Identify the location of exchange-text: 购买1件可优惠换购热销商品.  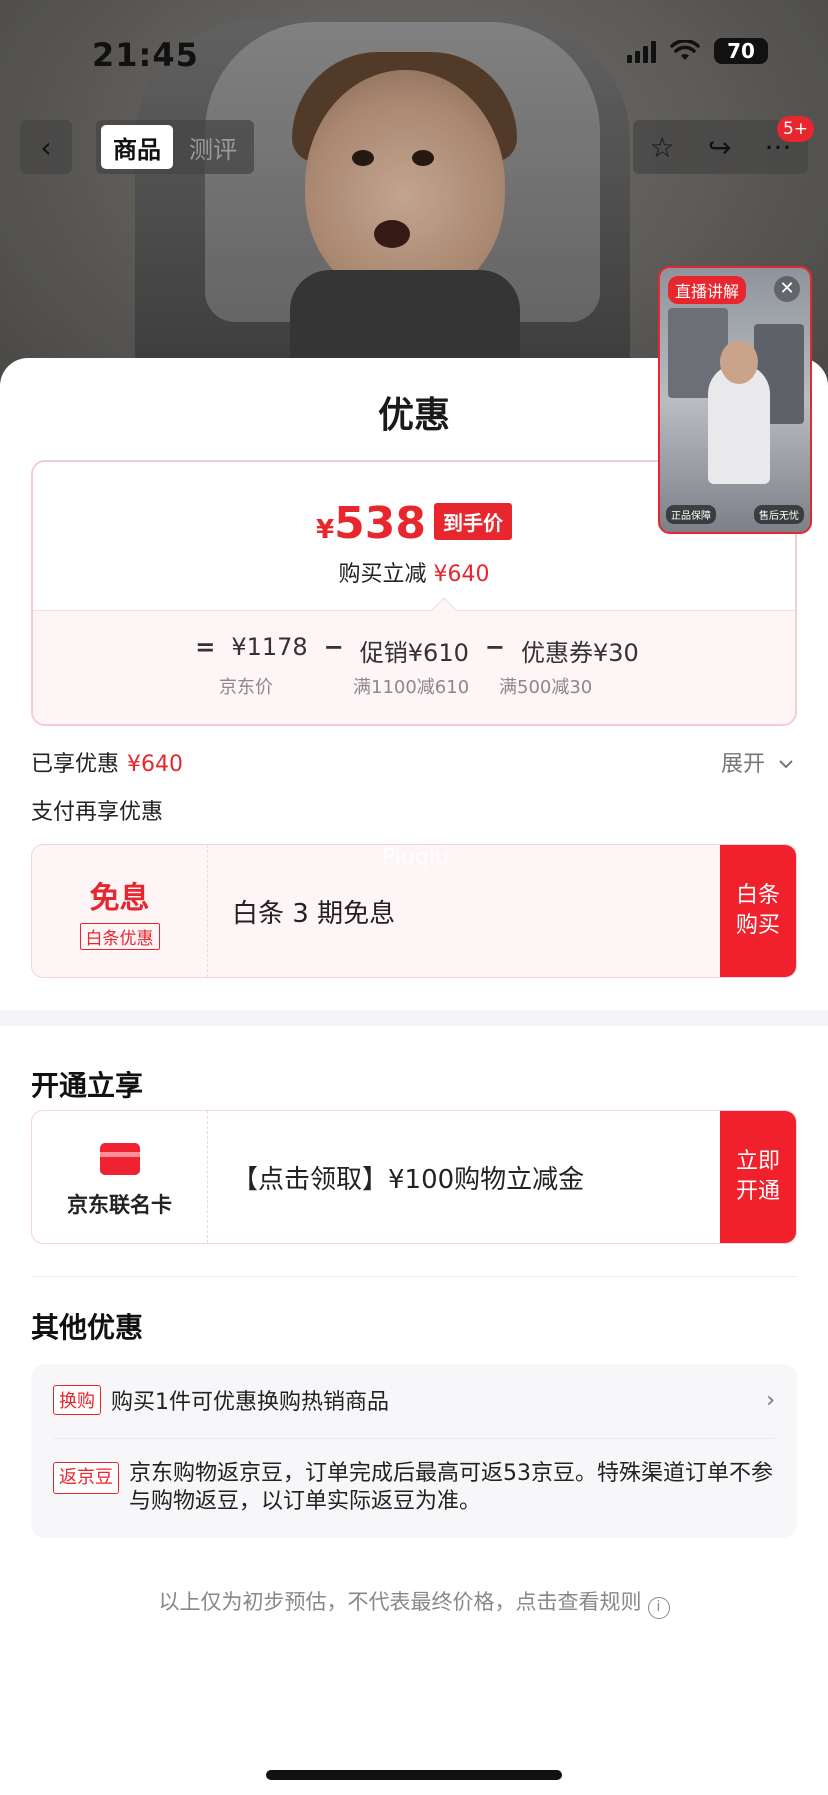
(250, 1402).